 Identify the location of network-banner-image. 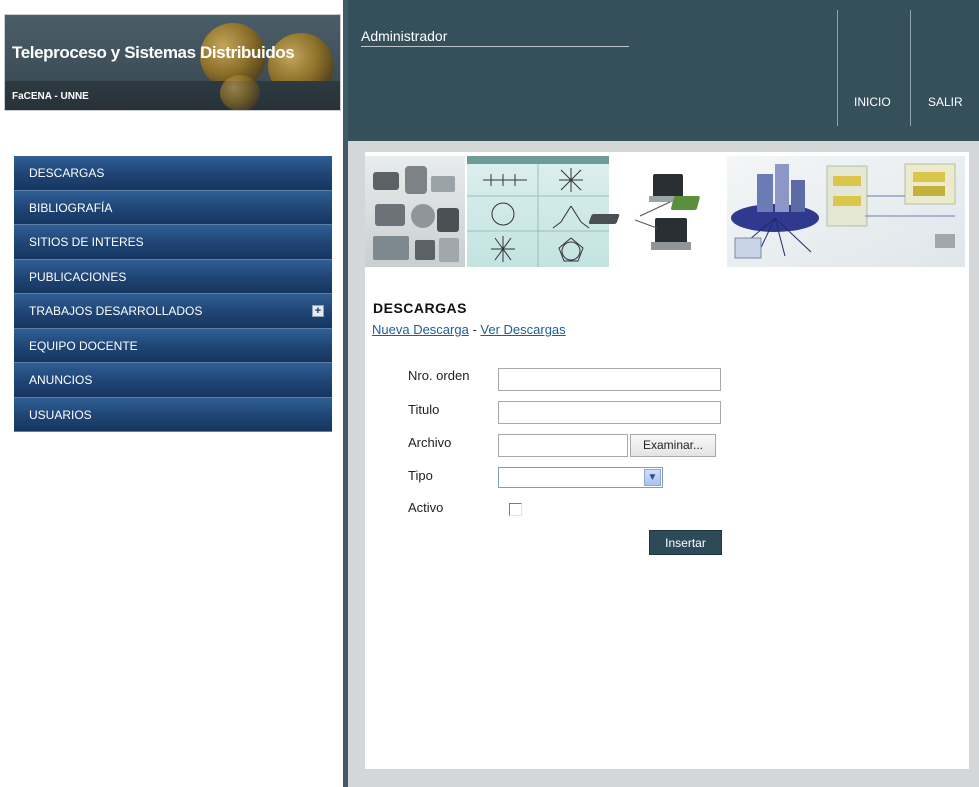
(665, 211).